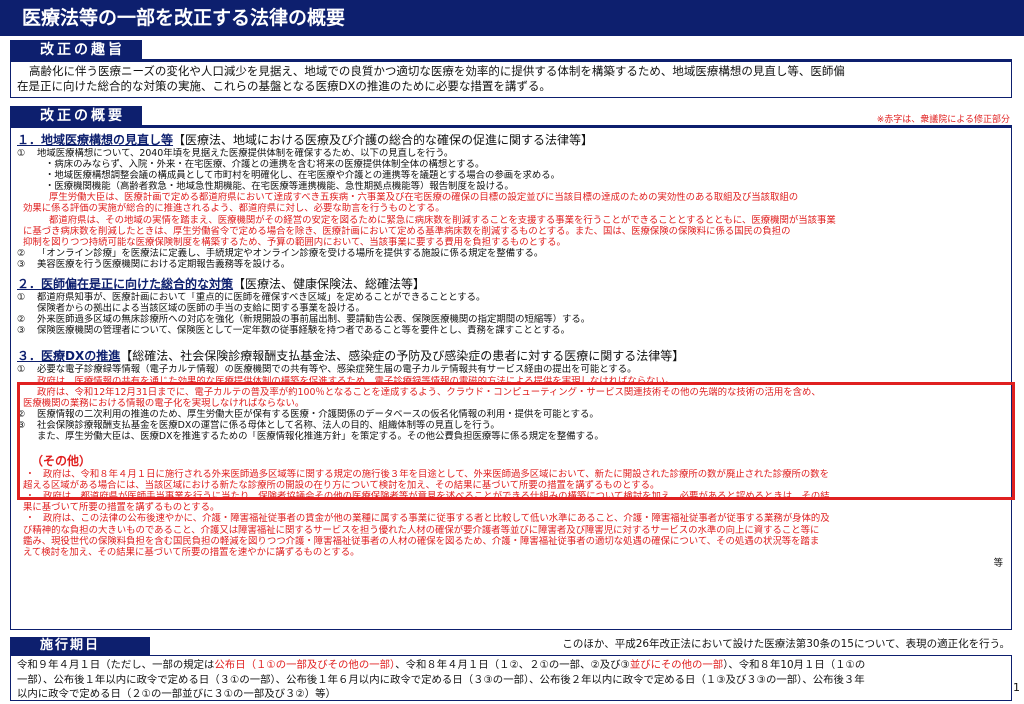  I want to click on section-1-law: 【医療法、地域における医療及び介護の総合的な確保の促進に関する法律等】, so click(383, 140).